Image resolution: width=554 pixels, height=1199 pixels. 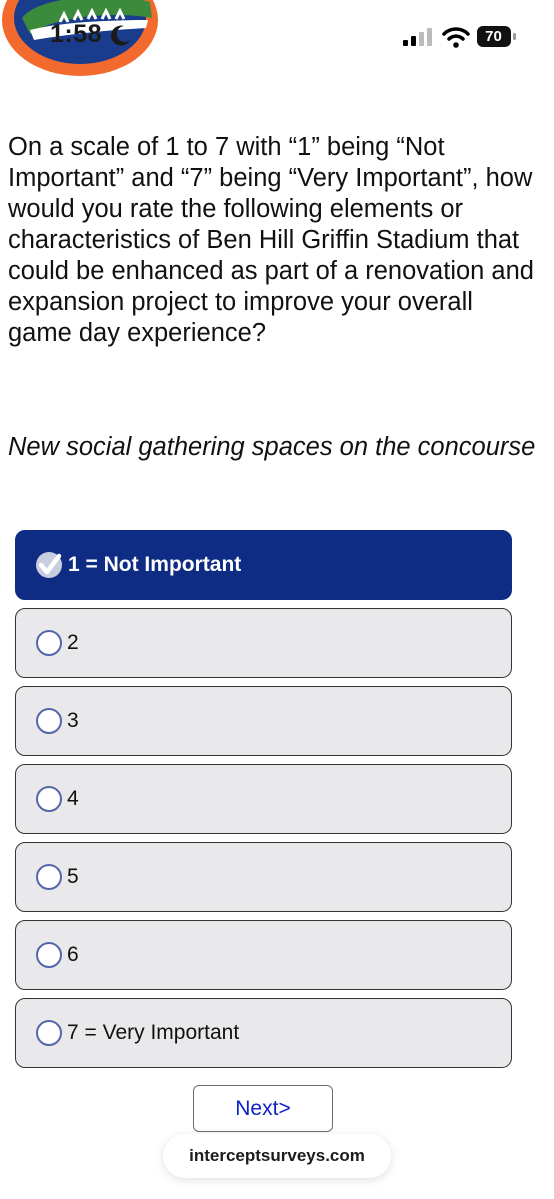 What do you see at coordinates (263, 721) in the screenshot?
I see `option-3: 3` at bounding box center [263, 721].